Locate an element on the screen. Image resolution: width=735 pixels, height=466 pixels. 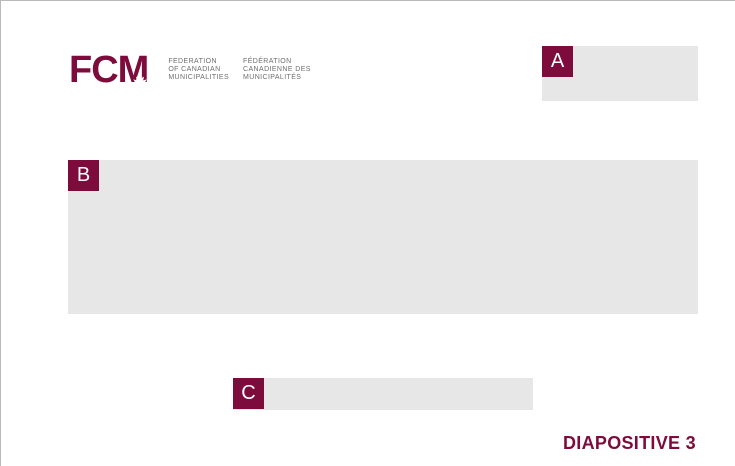
logo-english-line-2: OF CANADIAN is located at coordinates (194, 69).